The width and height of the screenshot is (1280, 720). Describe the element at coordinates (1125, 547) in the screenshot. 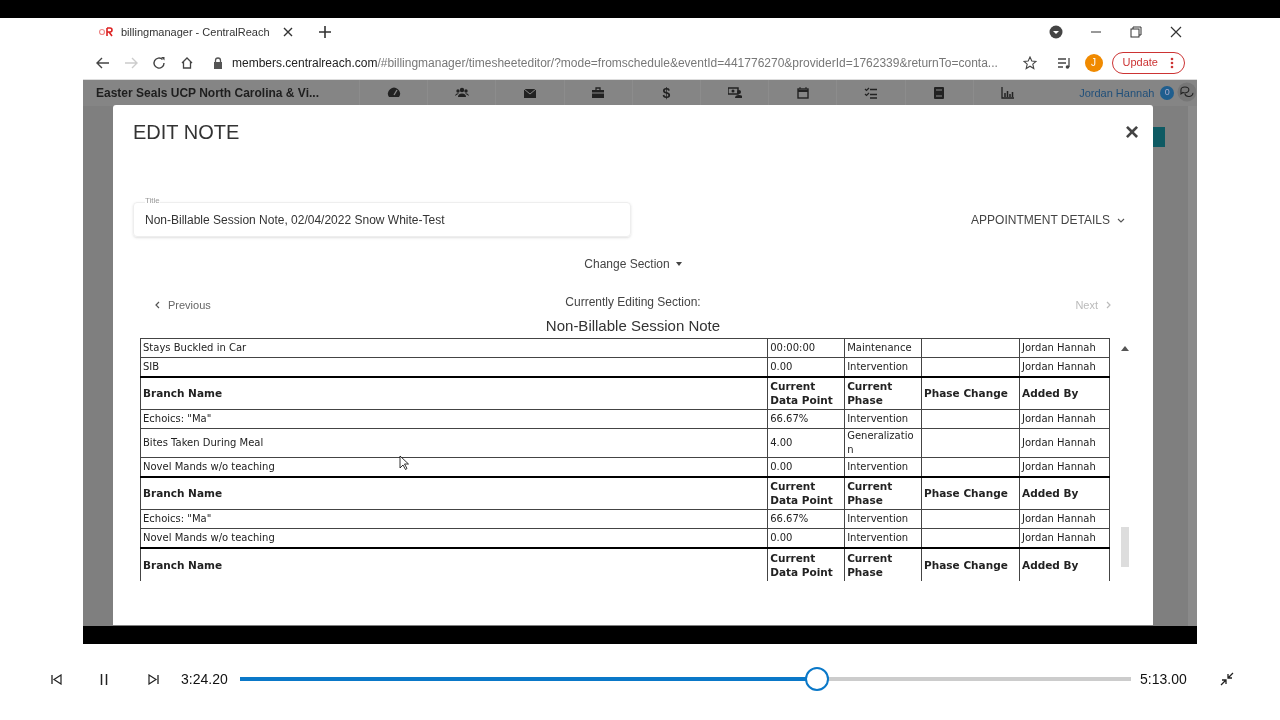

I see `scrollbar-thumb` at that location.